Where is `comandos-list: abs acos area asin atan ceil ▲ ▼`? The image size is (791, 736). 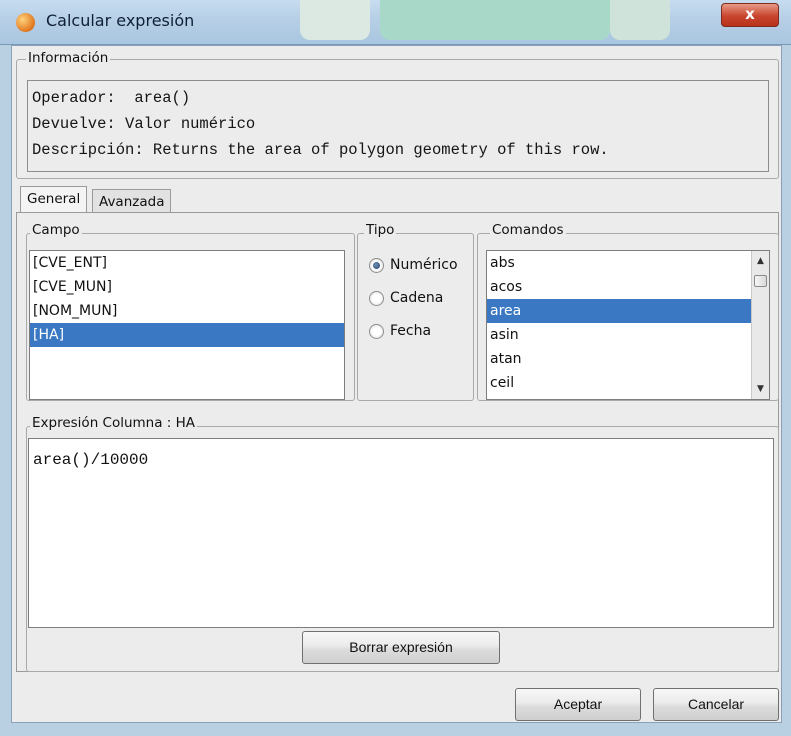 comandos-list: abs acos area asin atan ceil ▲ ▼ is located at coordinates (628, 325).